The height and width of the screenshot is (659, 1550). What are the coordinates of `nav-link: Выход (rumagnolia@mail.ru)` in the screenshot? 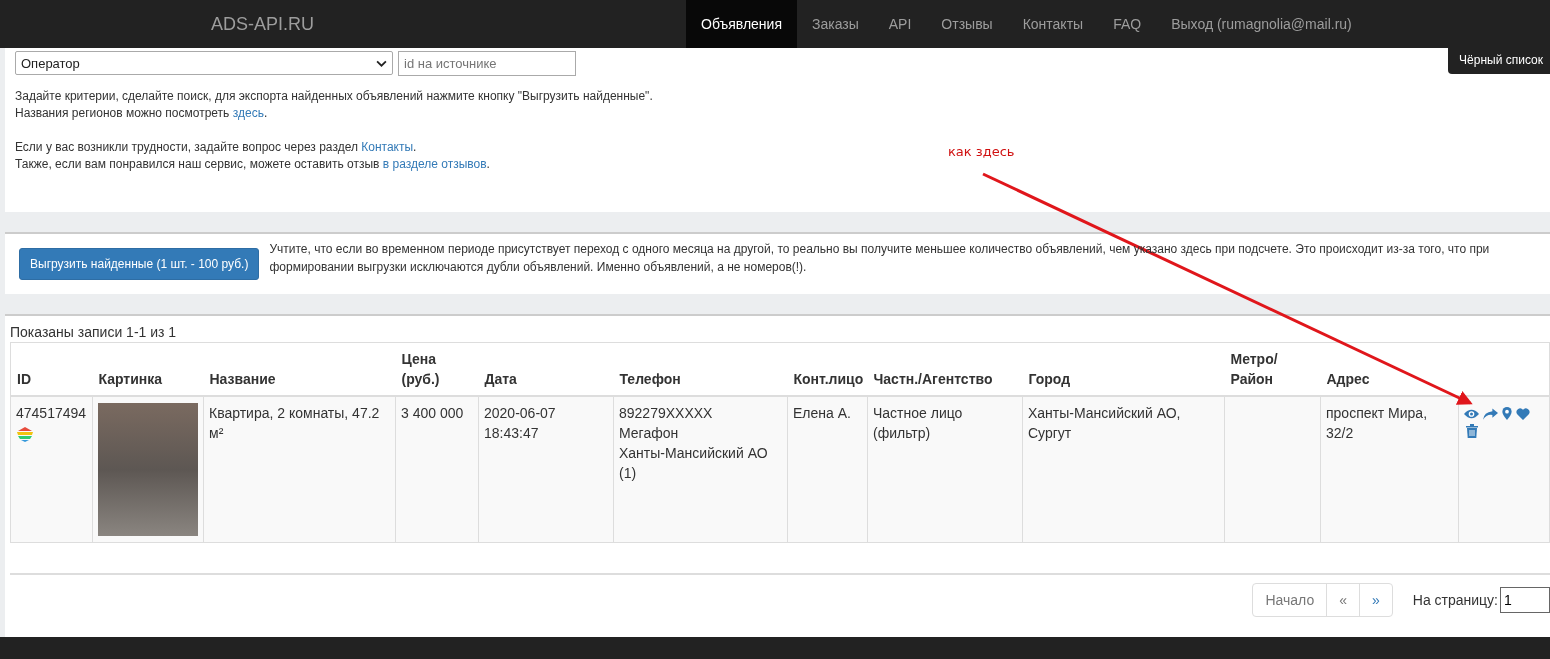 It's located at (1261, 24).